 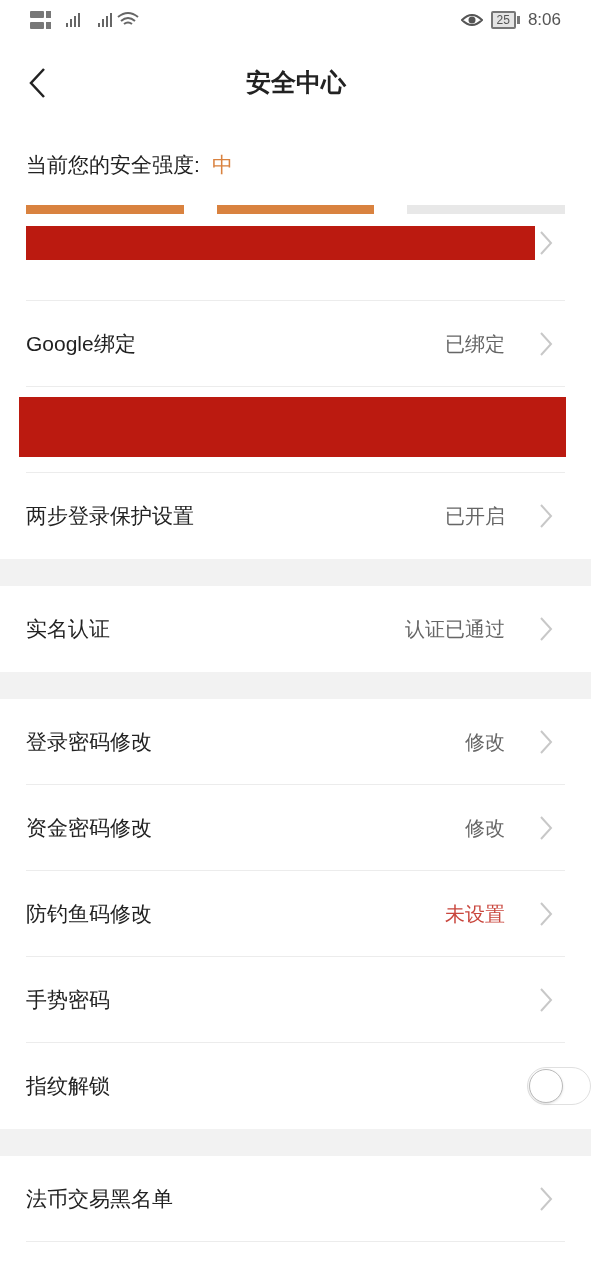 What do you see at coordinates (471, 20) in the screenshot?
I see `eye-icon` at bounding box center [471, 20].